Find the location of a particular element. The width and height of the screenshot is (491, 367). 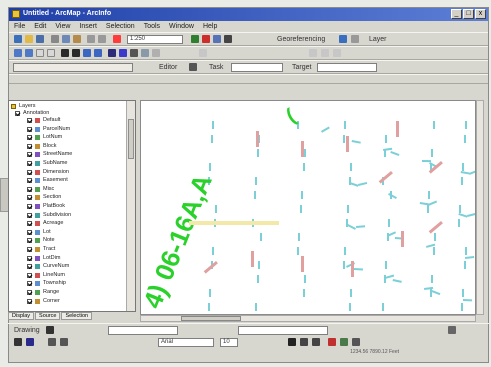

identify-icon is located at coordinates (134, 53).